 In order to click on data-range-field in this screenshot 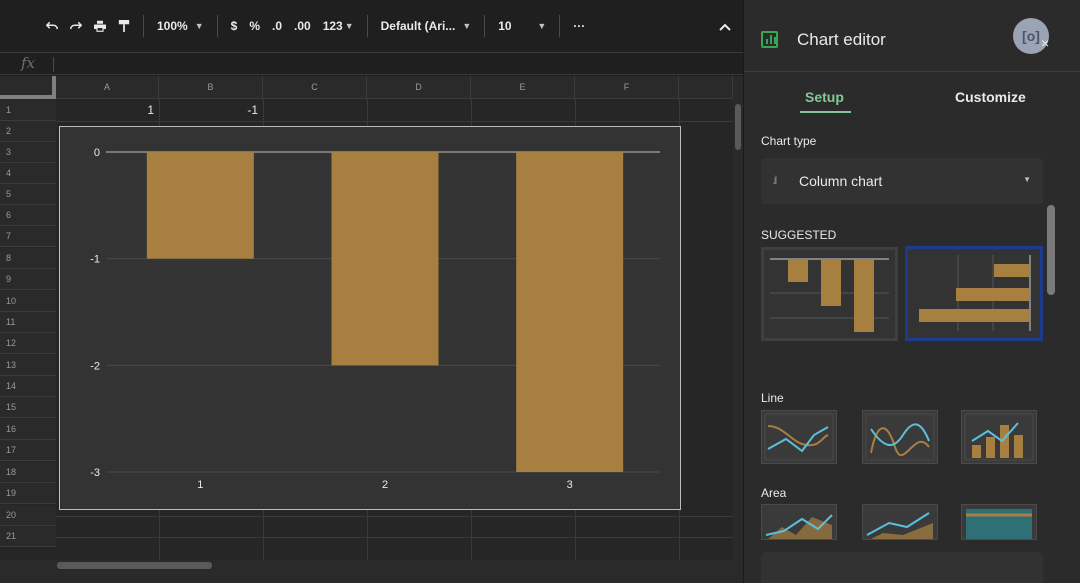, I will do `click(902, 567)`.